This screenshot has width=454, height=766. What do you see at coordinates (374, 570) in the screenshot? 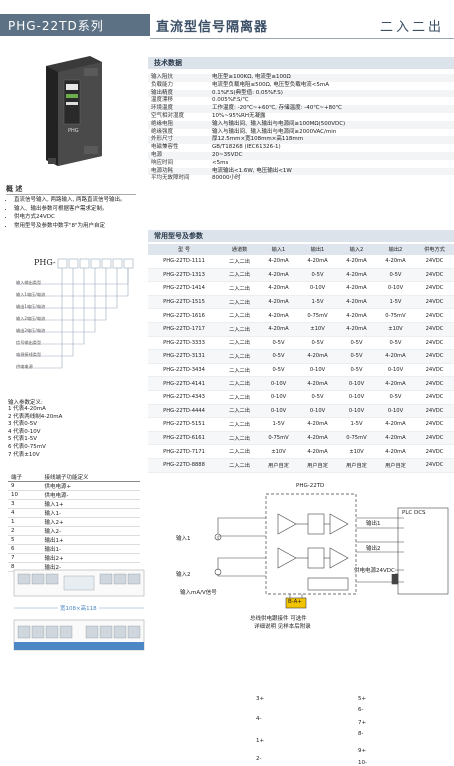
I see `wiring-power: 供电电源24VDC` at bounding box center [374, 570].